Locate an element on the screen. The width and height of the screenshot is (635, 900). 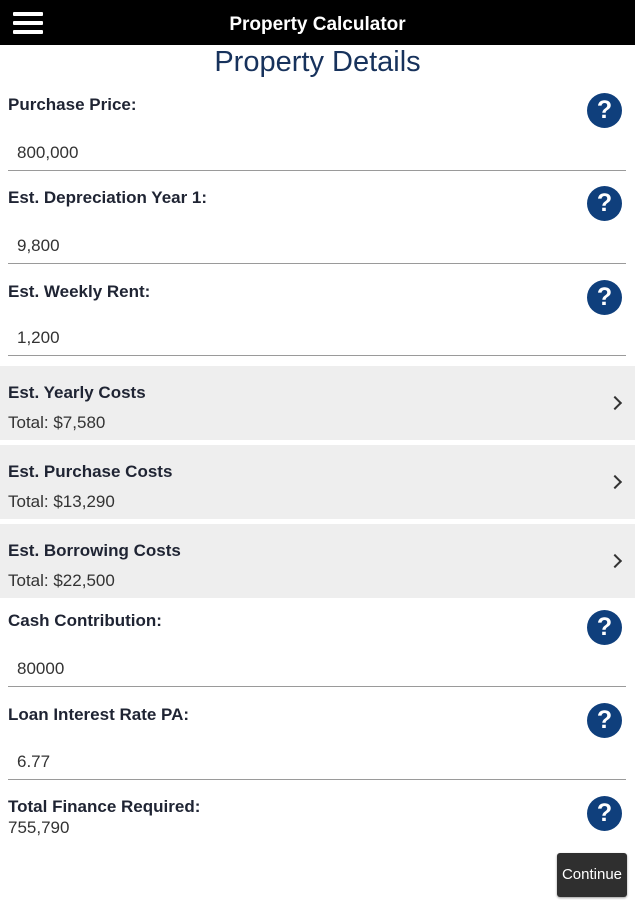
total-finance-value: 755,790 is located at coordinates (39, 827).